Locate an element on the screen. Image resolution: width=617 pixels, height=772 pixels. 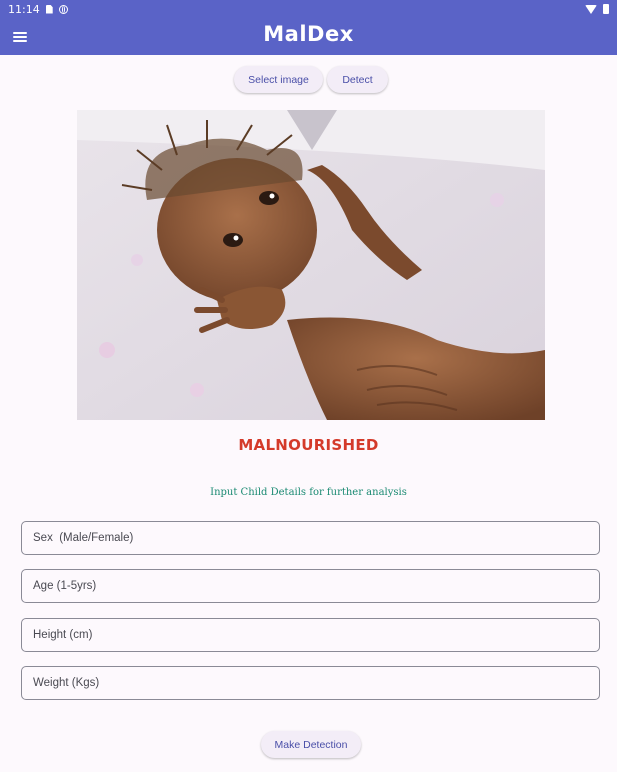
wifi-icon is located at coordinates (591, 9).